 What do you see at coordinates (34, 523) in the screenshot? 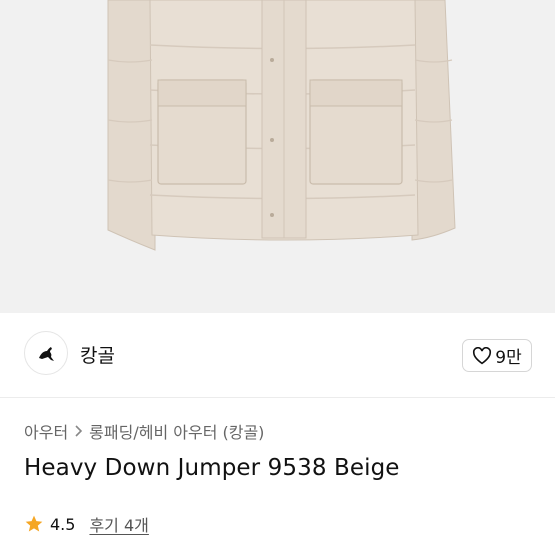
I see `star-icon` at bounding box center [34, 523].